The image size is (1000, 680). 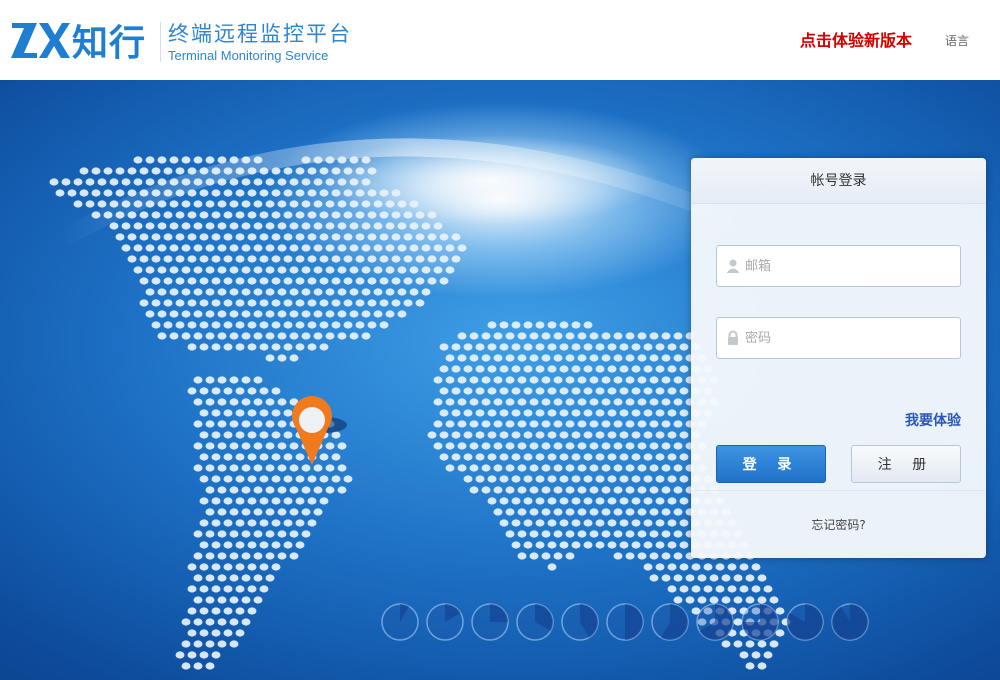 I want to click on password-input, so click(x=850, y=338).